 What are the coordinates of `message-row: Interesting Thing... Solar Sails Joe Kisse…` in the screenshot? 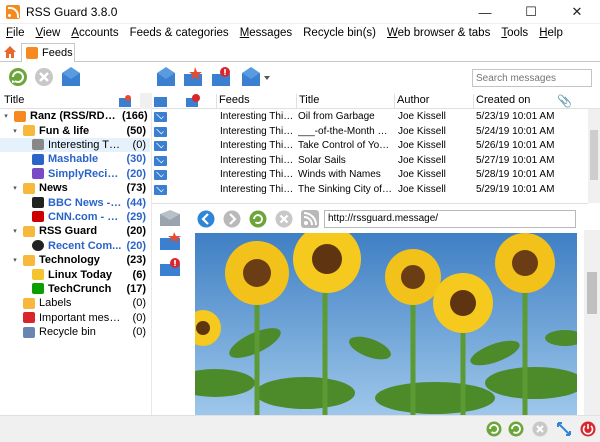 It's located at (370, 161).